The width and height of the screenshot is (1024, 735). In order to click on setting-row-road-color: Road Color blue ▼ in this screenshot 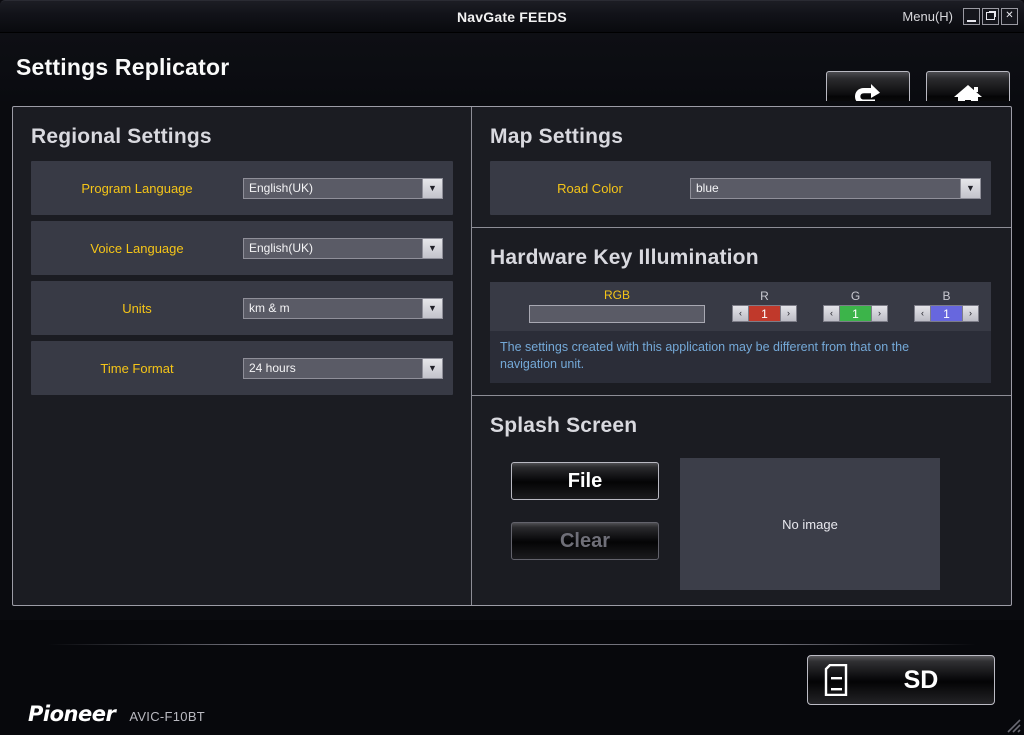, I will do `click(740, 188)`.